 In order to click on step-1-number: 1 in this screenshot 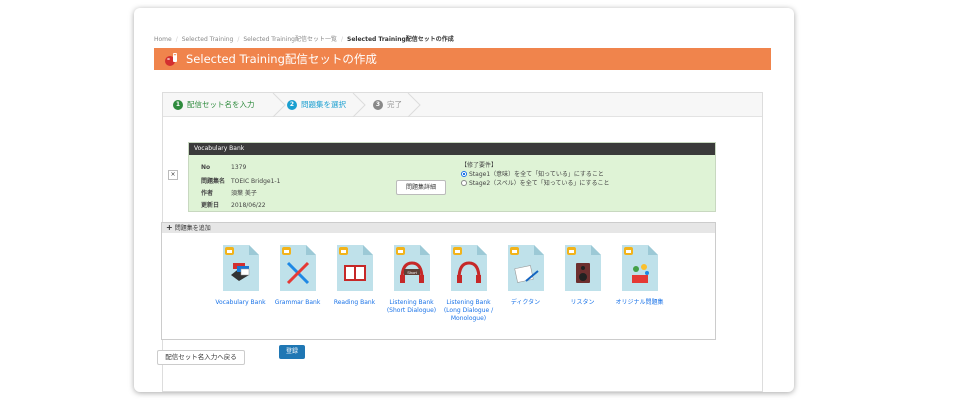, I will do `click(178, 104)`.